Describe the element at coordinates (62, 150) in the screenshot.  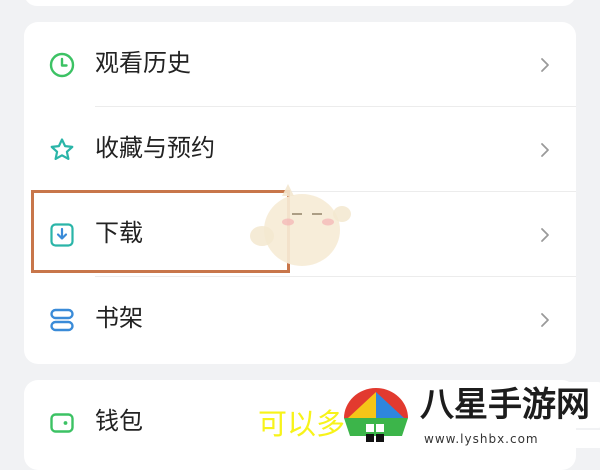
I see `star-icon` at that location.